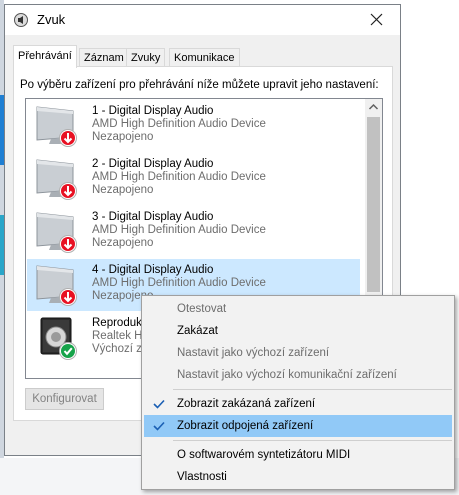 The height and width of the screenshot is (495, 459). I want to click on device-name: 2 - Digital Display Audio, so click(153, 164).